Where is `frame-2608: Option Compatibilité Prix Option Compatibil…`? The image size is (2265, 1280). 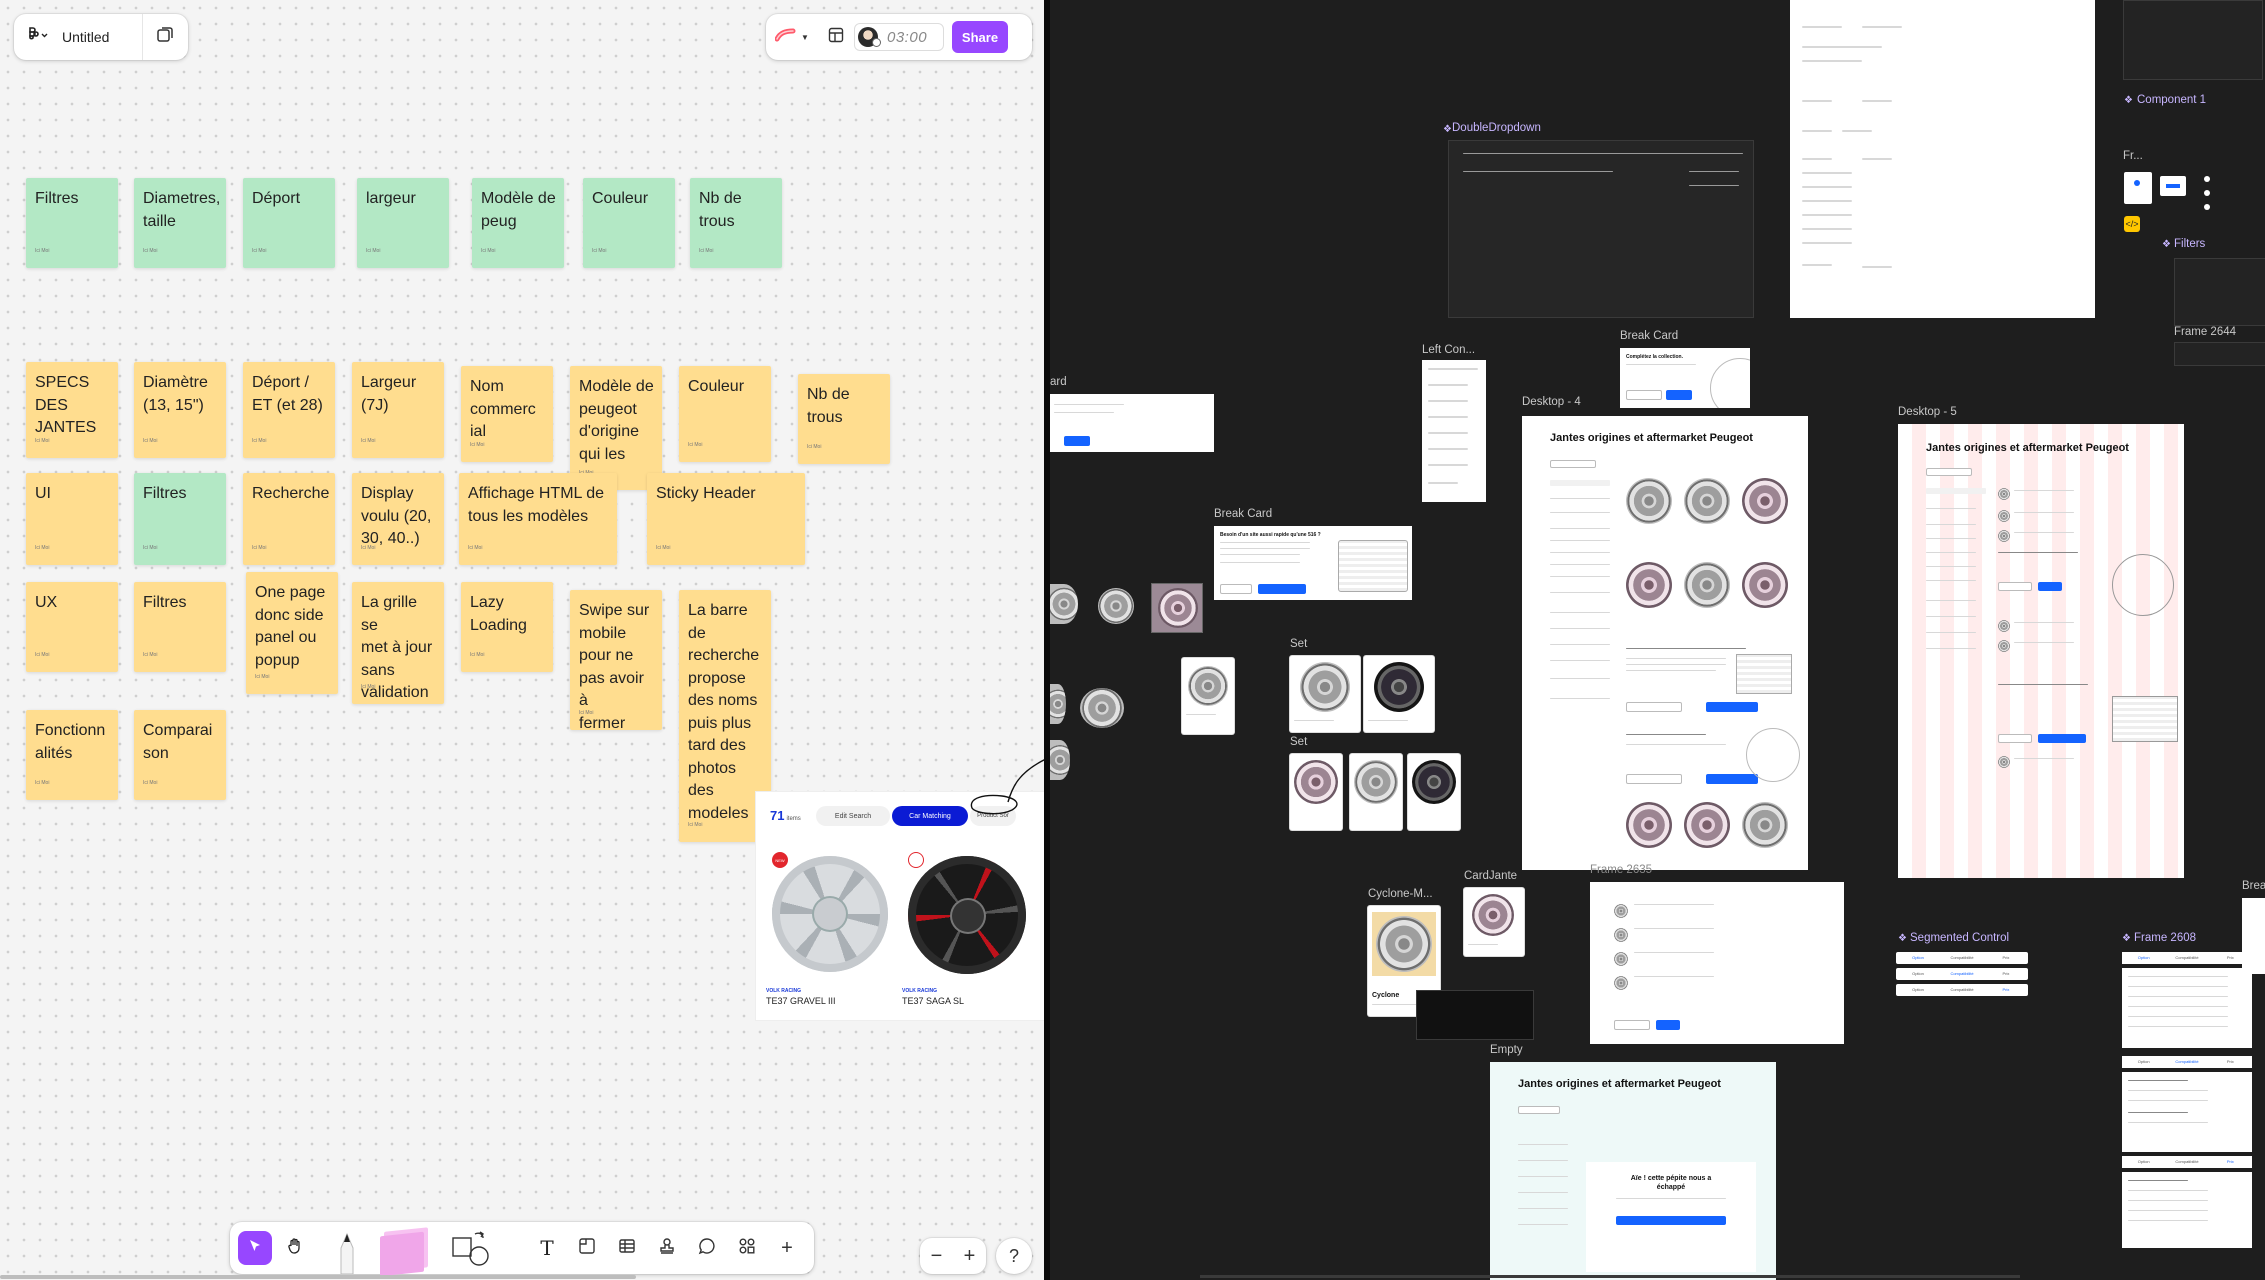 frame-2608: Option Compatibilité Prix Option Compatibil… is located at coordinates (2187, 1102).